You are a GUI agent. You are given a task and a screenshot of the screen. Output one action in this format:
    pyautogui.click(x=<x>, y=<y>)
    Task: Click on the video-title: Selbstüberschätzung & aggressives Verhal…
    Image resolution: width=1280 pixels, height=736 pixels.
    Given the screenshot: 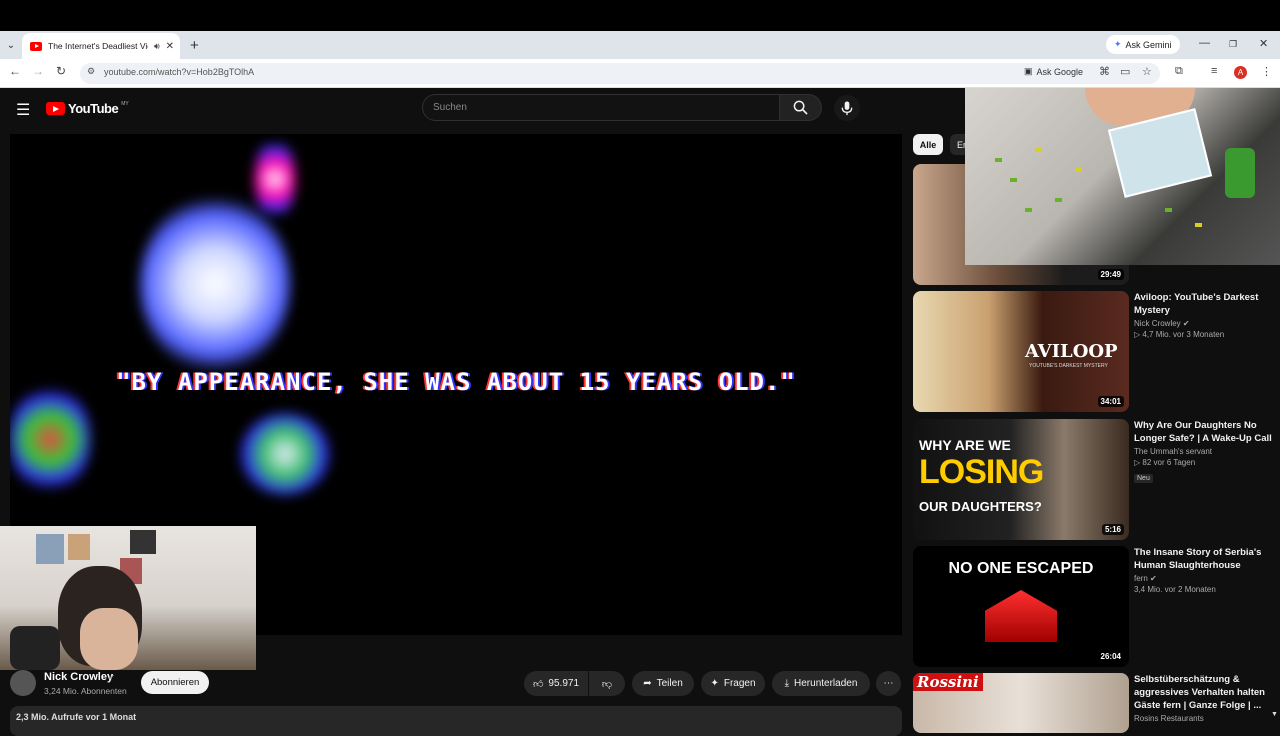 What is the action you would take?
    pyautogui.click(x=1204, y=692)
    